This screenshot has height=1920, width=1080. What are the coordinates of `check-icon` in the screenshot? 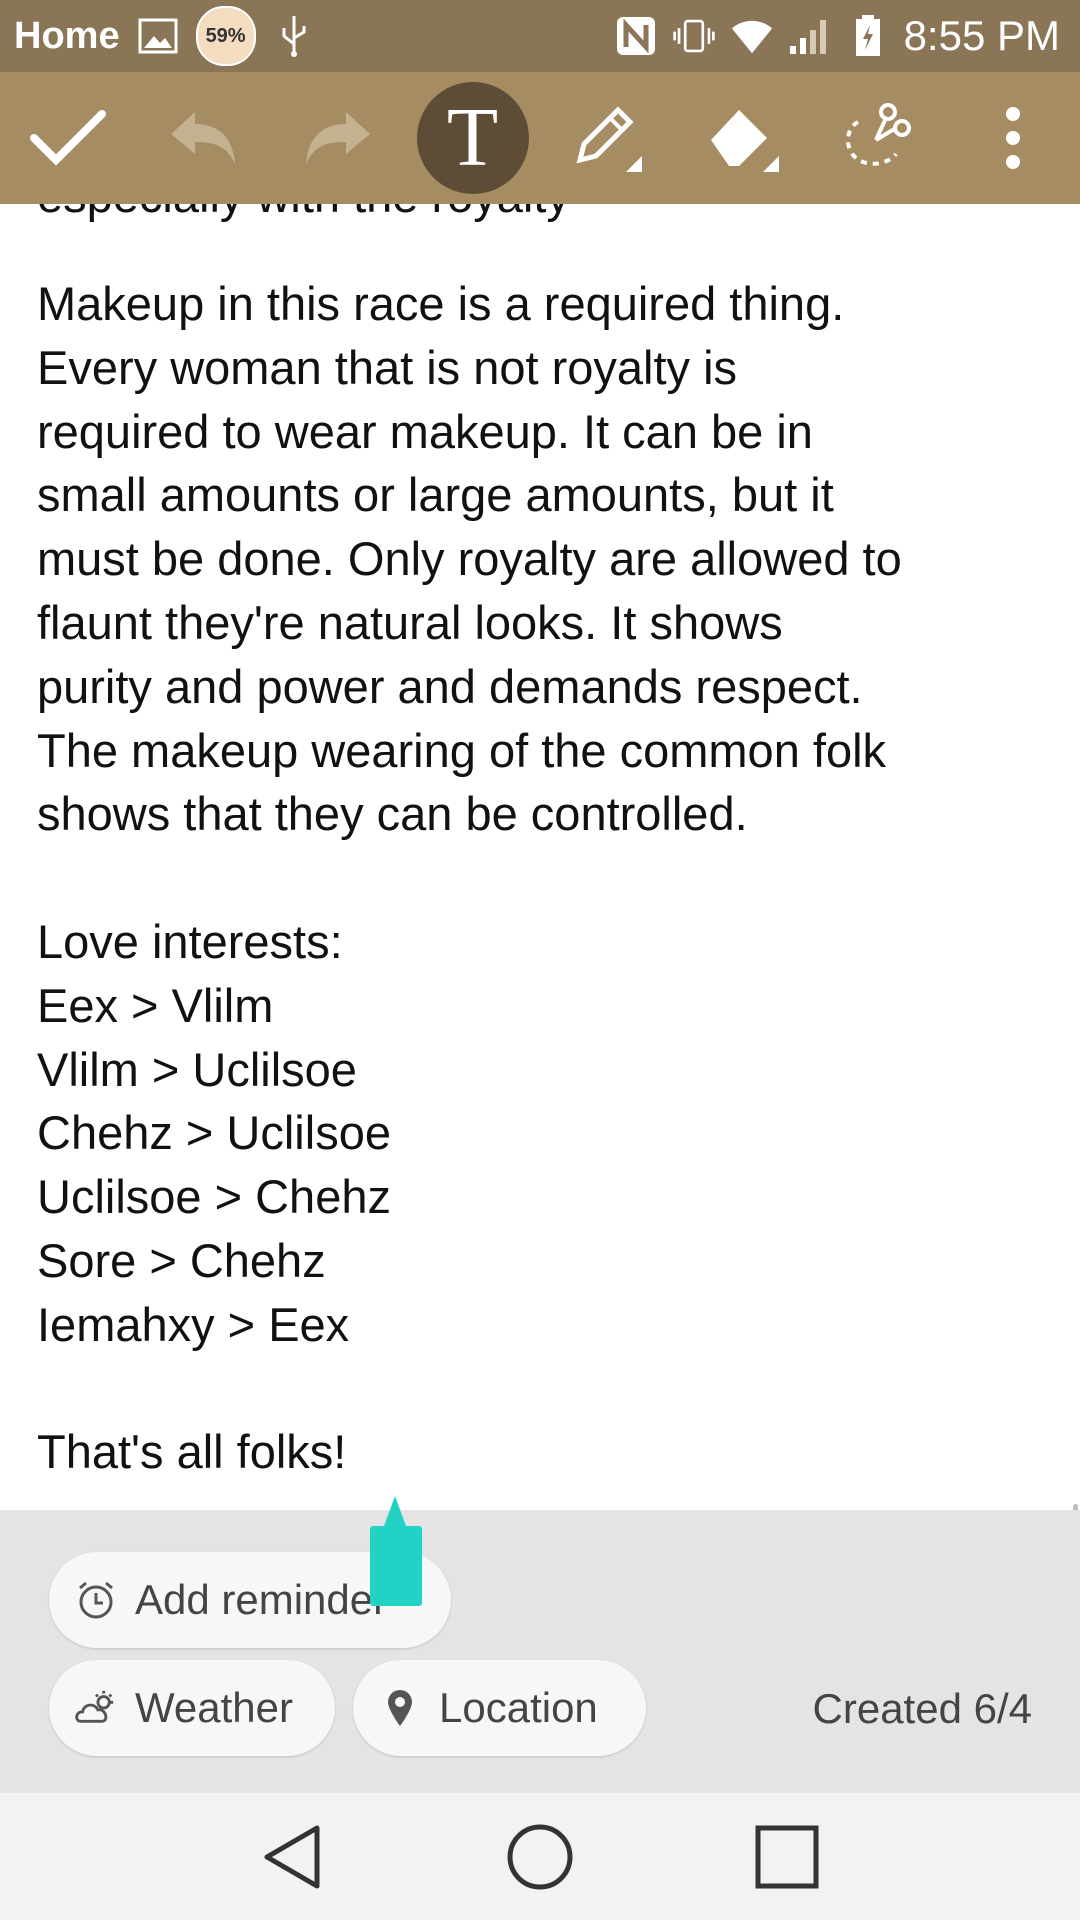 It's located at (67, 138).